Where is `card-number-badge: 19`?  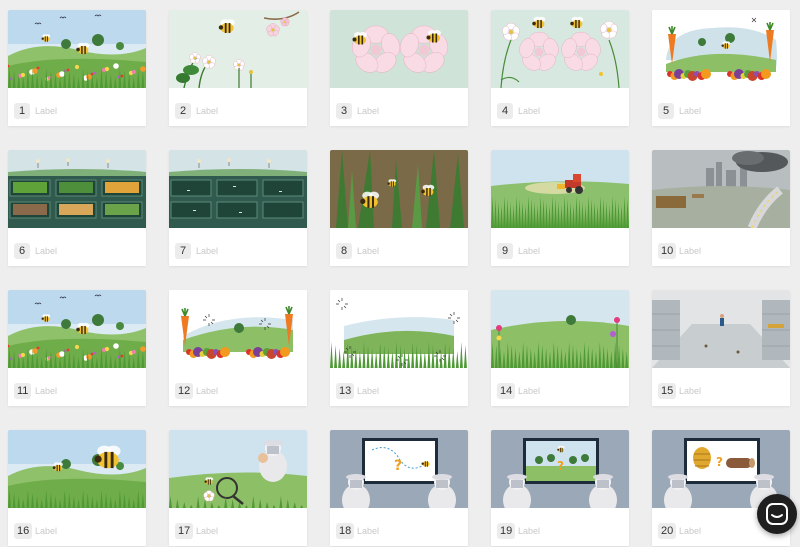
card-number-badge: 19 is located at coordinates (506, 531).